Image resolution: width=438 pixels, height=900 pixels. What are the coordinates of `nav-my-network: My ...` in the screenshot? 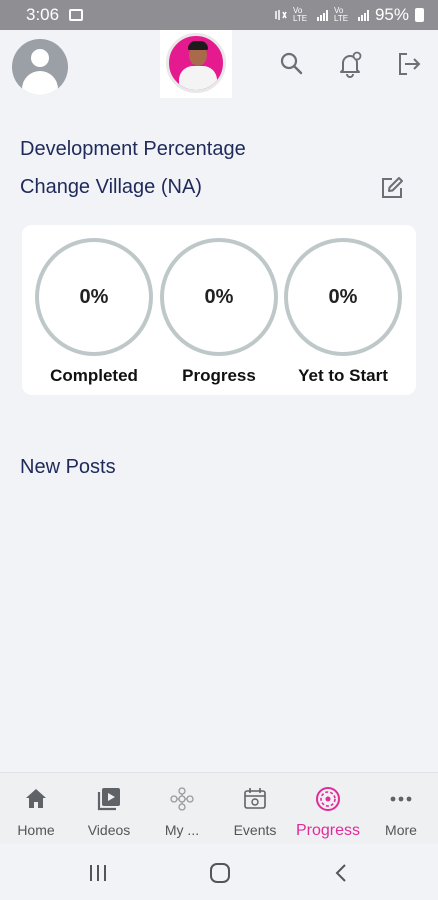 It's located at (182, 809).